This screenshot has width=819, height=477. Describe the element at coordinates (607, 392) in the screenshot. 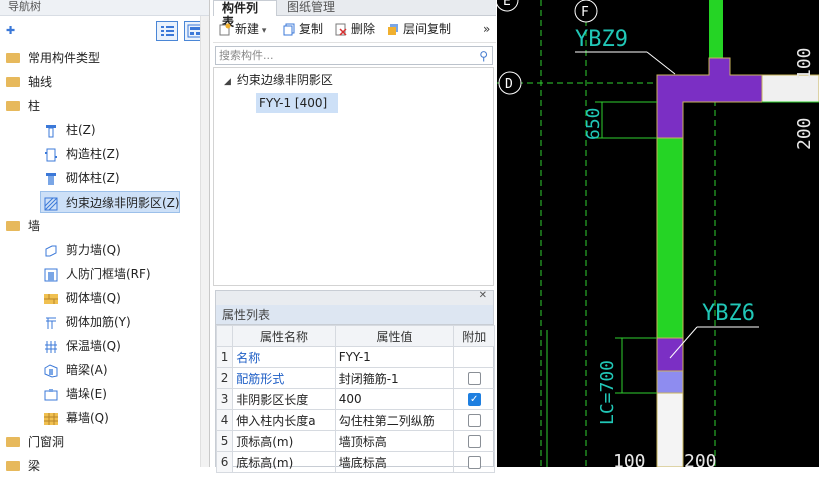

I see `dim-lc700: LC=700` at that location.